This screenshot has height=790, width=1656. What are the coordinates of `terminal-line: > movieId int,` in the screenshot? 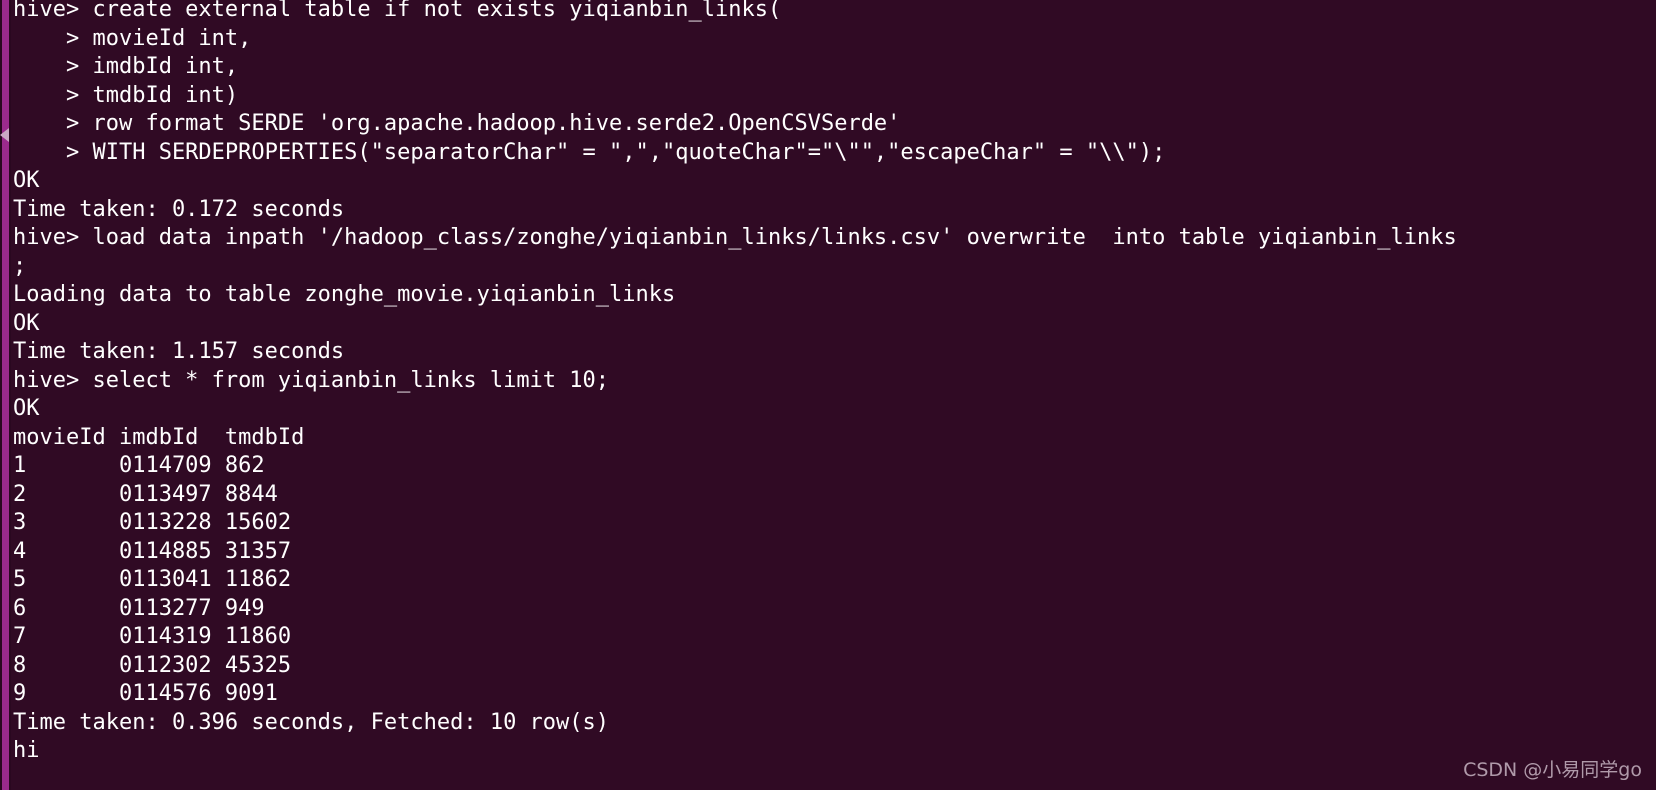 It's located at (132, 38).